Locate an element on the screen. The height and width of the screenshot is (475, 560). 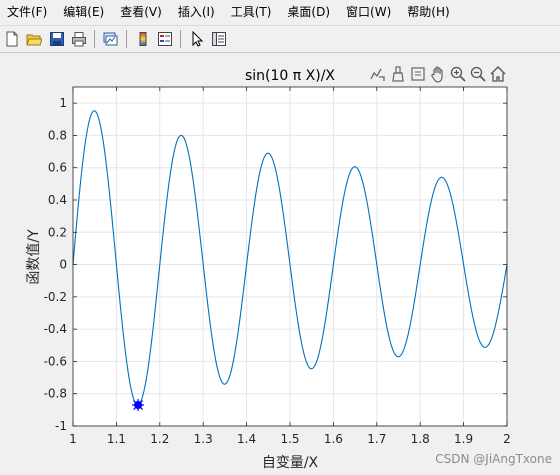
x-tick-label: 1.2 is located at coordinates (159, 439).